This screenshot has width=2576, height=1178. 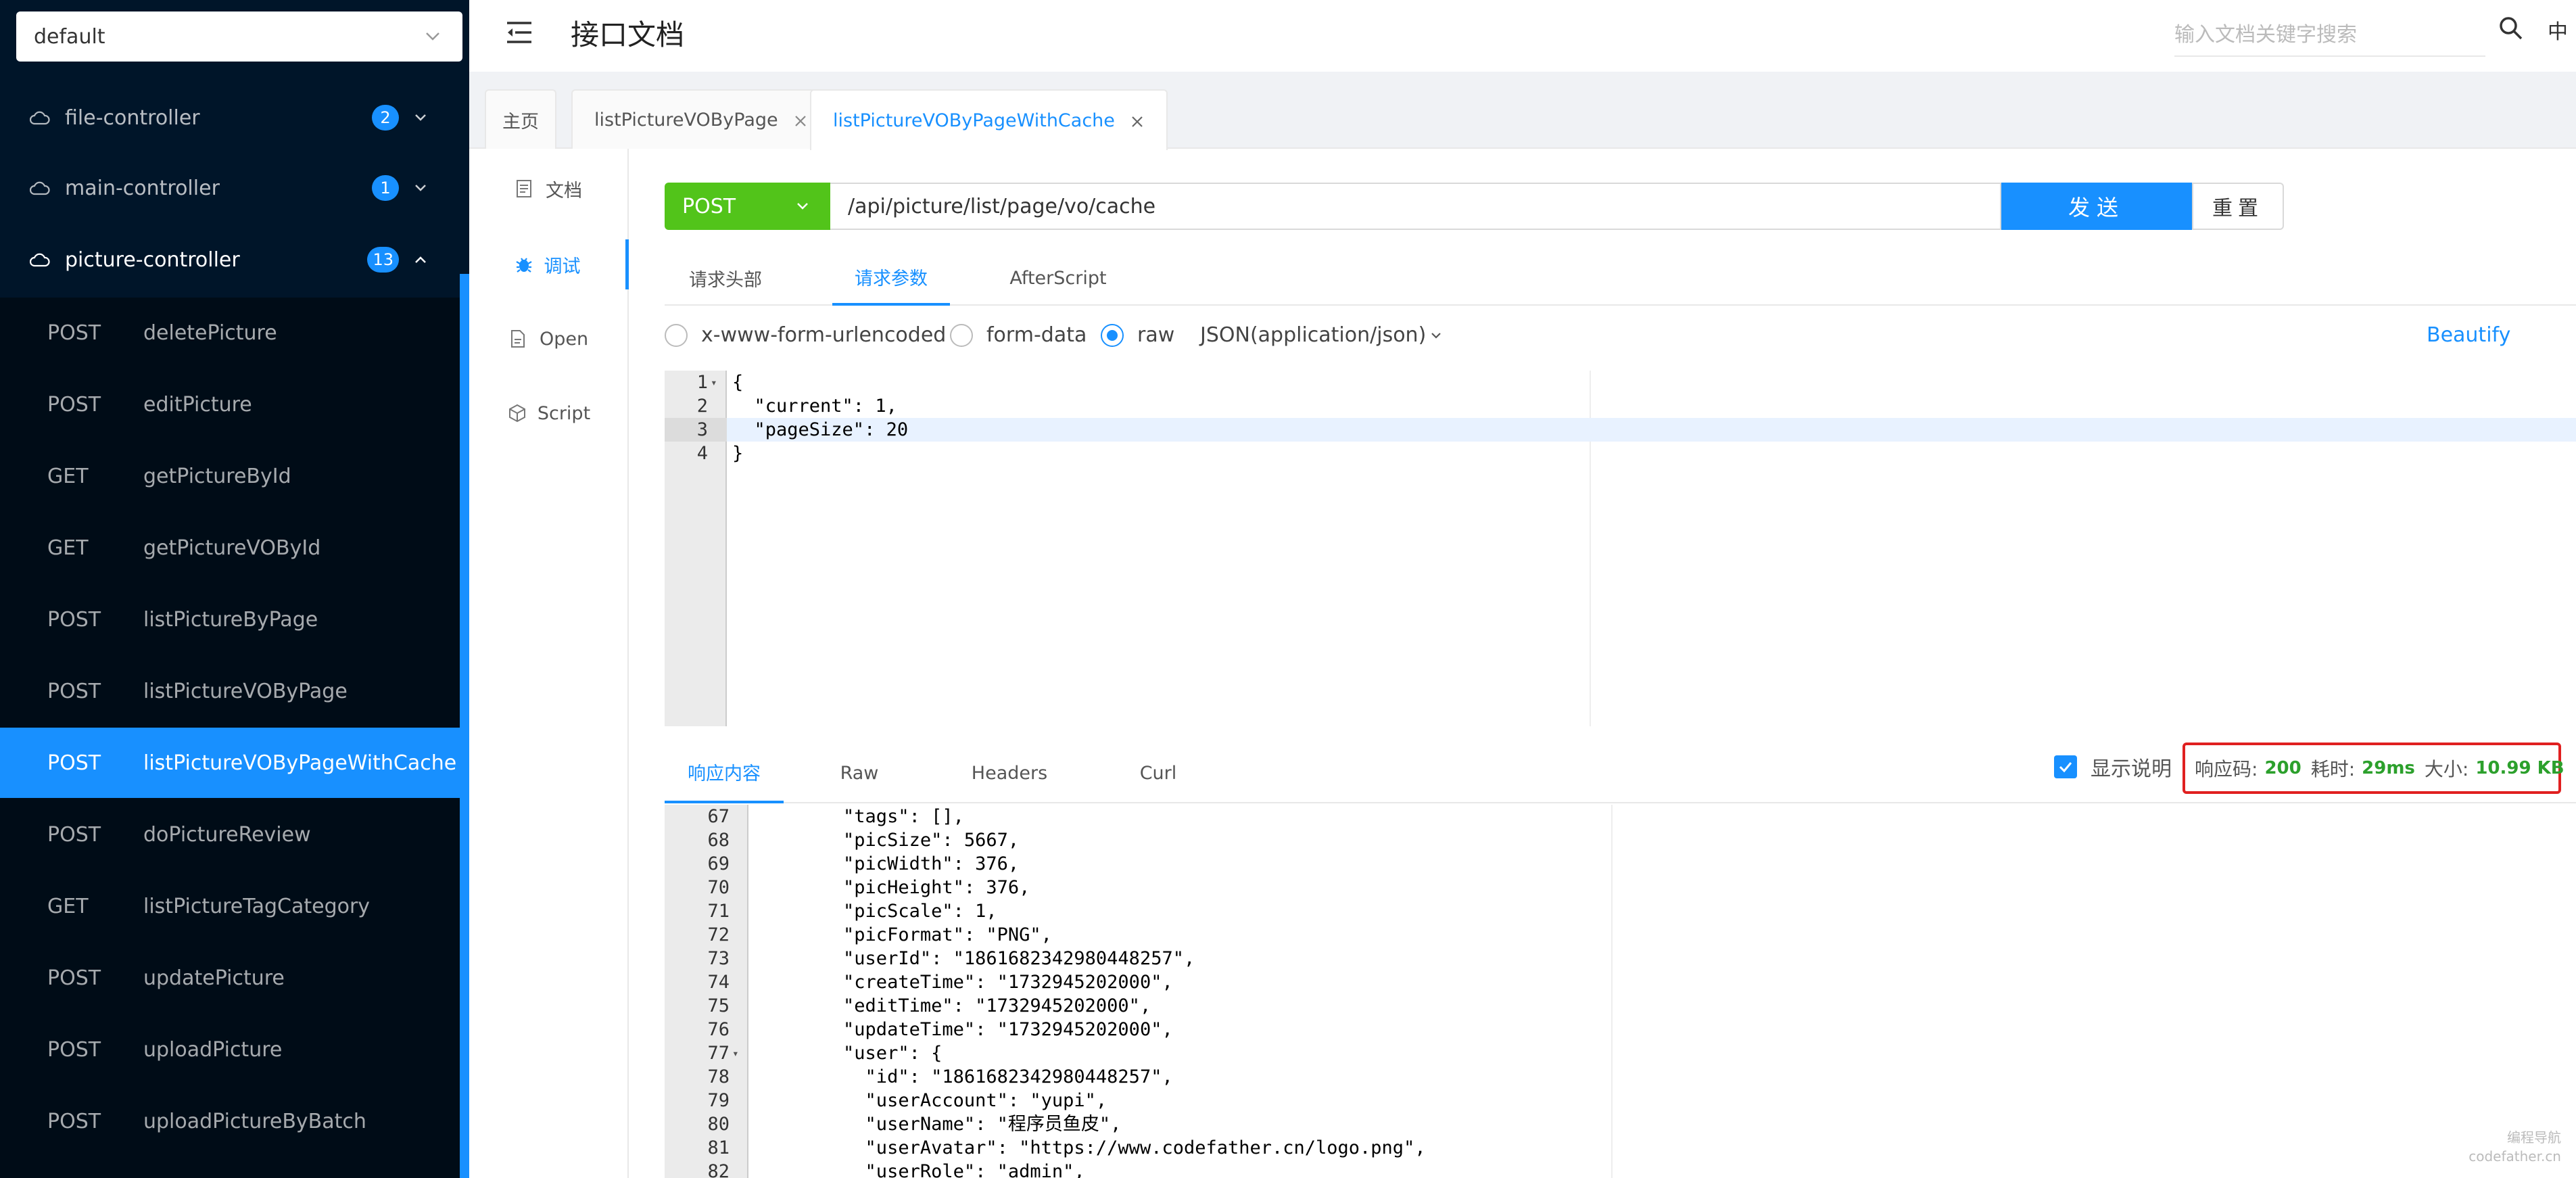 What do you see at coordinates (564, 191) in the screenshot?
I see `menu-label: 文档` at bounding box center [564, 191].